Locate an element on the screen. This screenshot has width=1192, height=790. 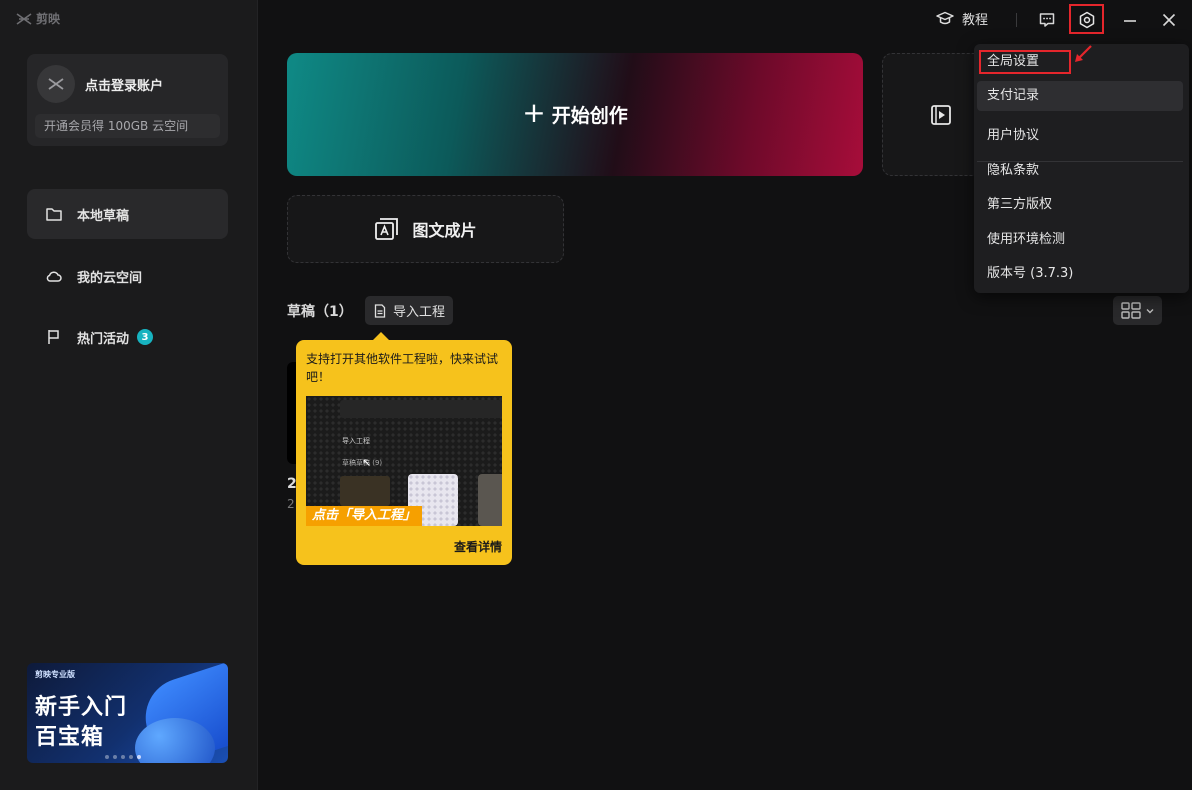
feedback-button is located at coordinates (1047, 20).